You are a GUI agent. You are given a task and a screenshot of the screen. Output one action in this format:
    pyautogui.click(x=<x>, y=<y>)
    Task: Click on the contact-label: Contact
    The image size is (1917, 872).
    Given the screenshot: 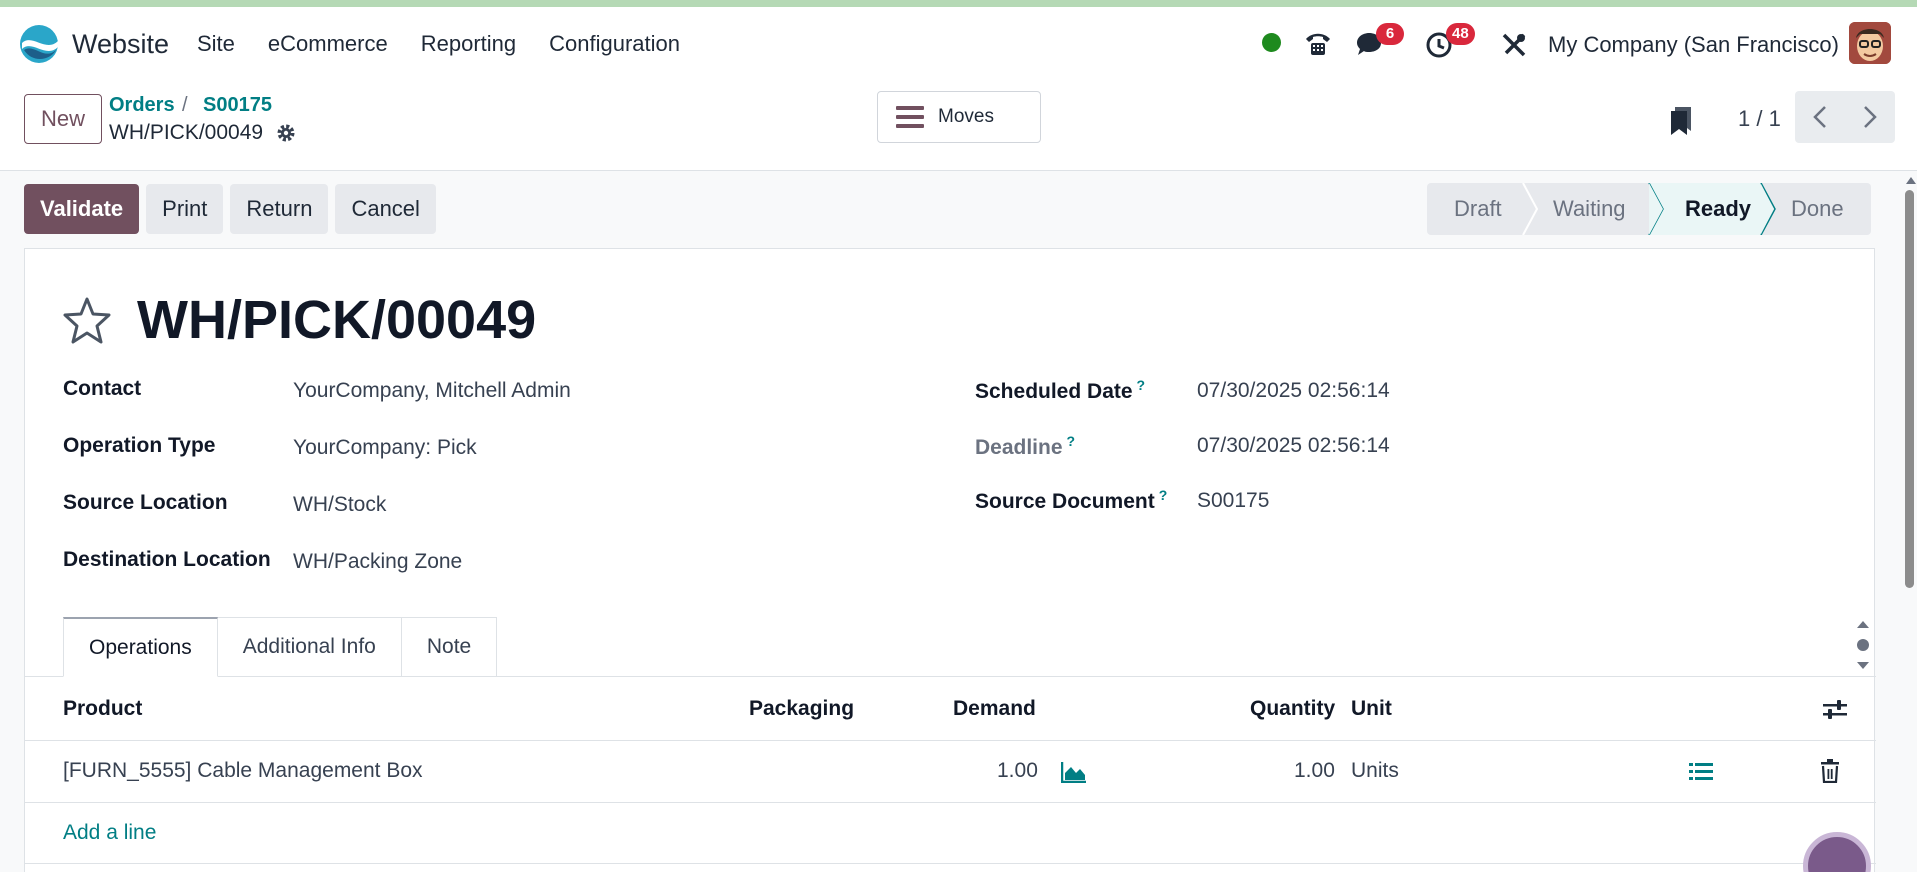 What is the action you would take?
    pyautogui.click(x=102, y=388)
    